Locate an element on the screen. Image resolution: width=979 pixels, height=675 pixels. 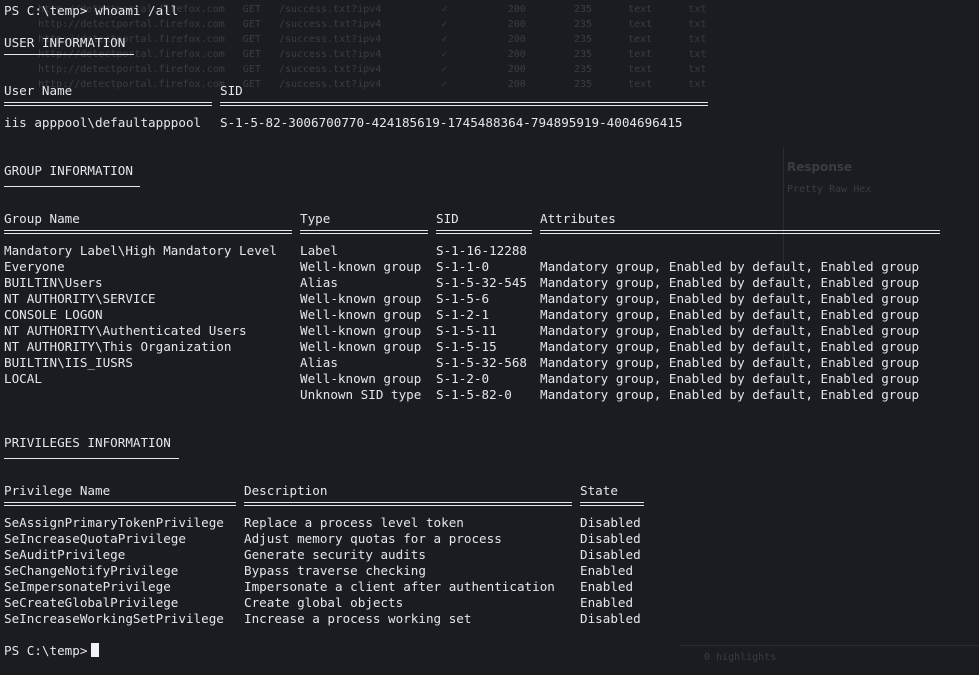
group-row-cell: CONSOLE LOGON is located at coordinates (53, 314).